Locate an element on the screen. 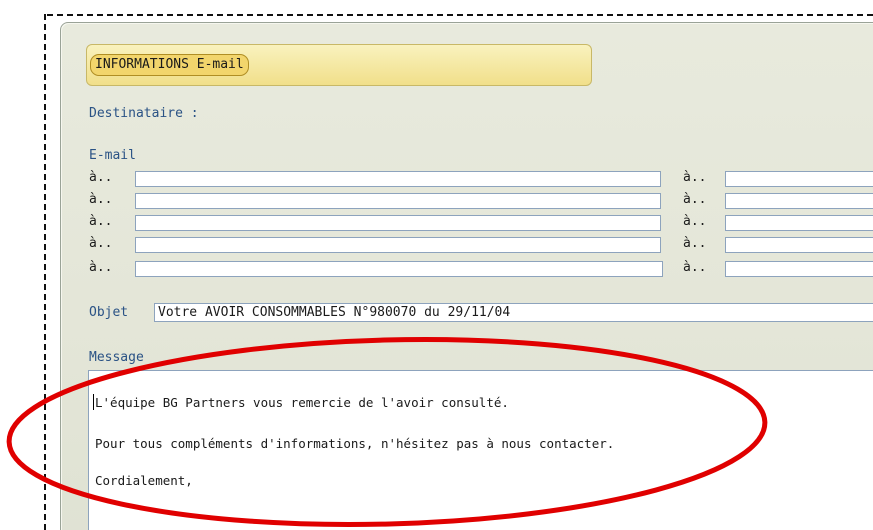 Image resolution: width=873 pixels, height=530 pixels. message-line: Cordialement, is located at coordinates (144, 480).